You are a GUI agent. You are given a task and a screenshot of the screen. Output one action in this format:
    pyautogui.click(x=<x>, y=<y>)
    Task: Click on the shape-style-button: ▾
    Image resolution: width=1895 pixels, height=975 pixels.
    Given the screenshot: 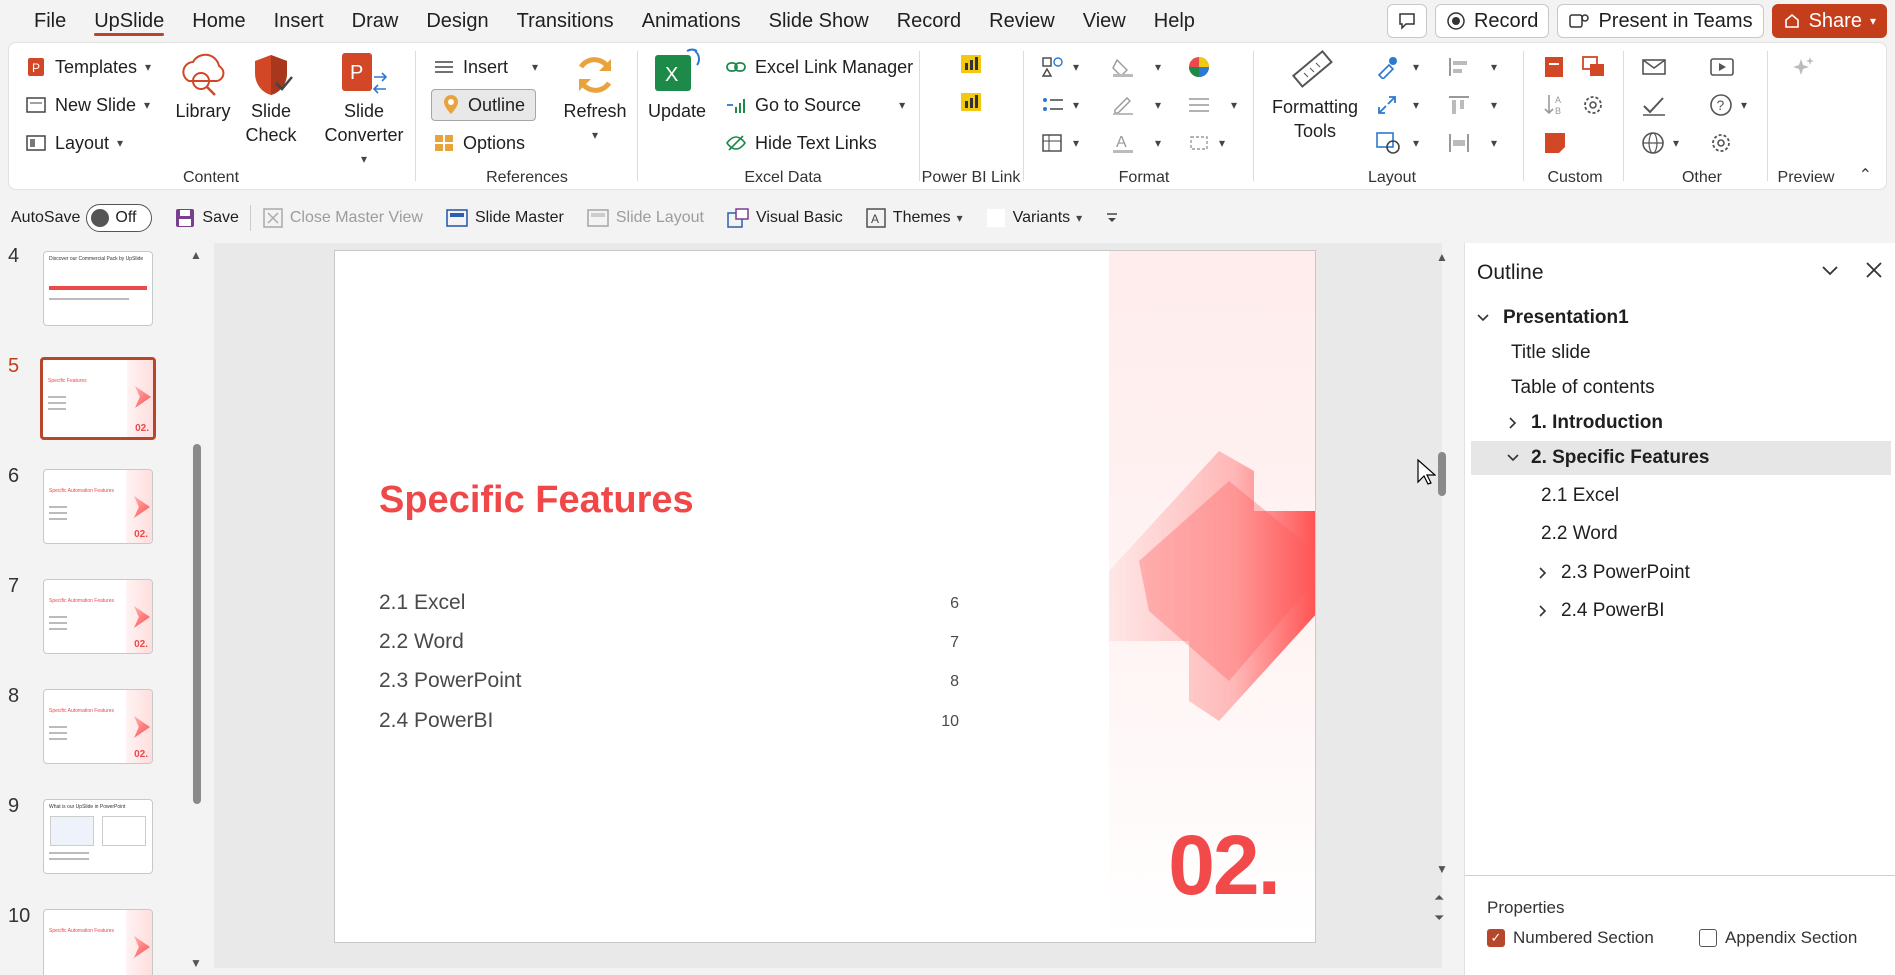 What is the action you would take?
    pyautogui.click(x=1397, y=143)
    